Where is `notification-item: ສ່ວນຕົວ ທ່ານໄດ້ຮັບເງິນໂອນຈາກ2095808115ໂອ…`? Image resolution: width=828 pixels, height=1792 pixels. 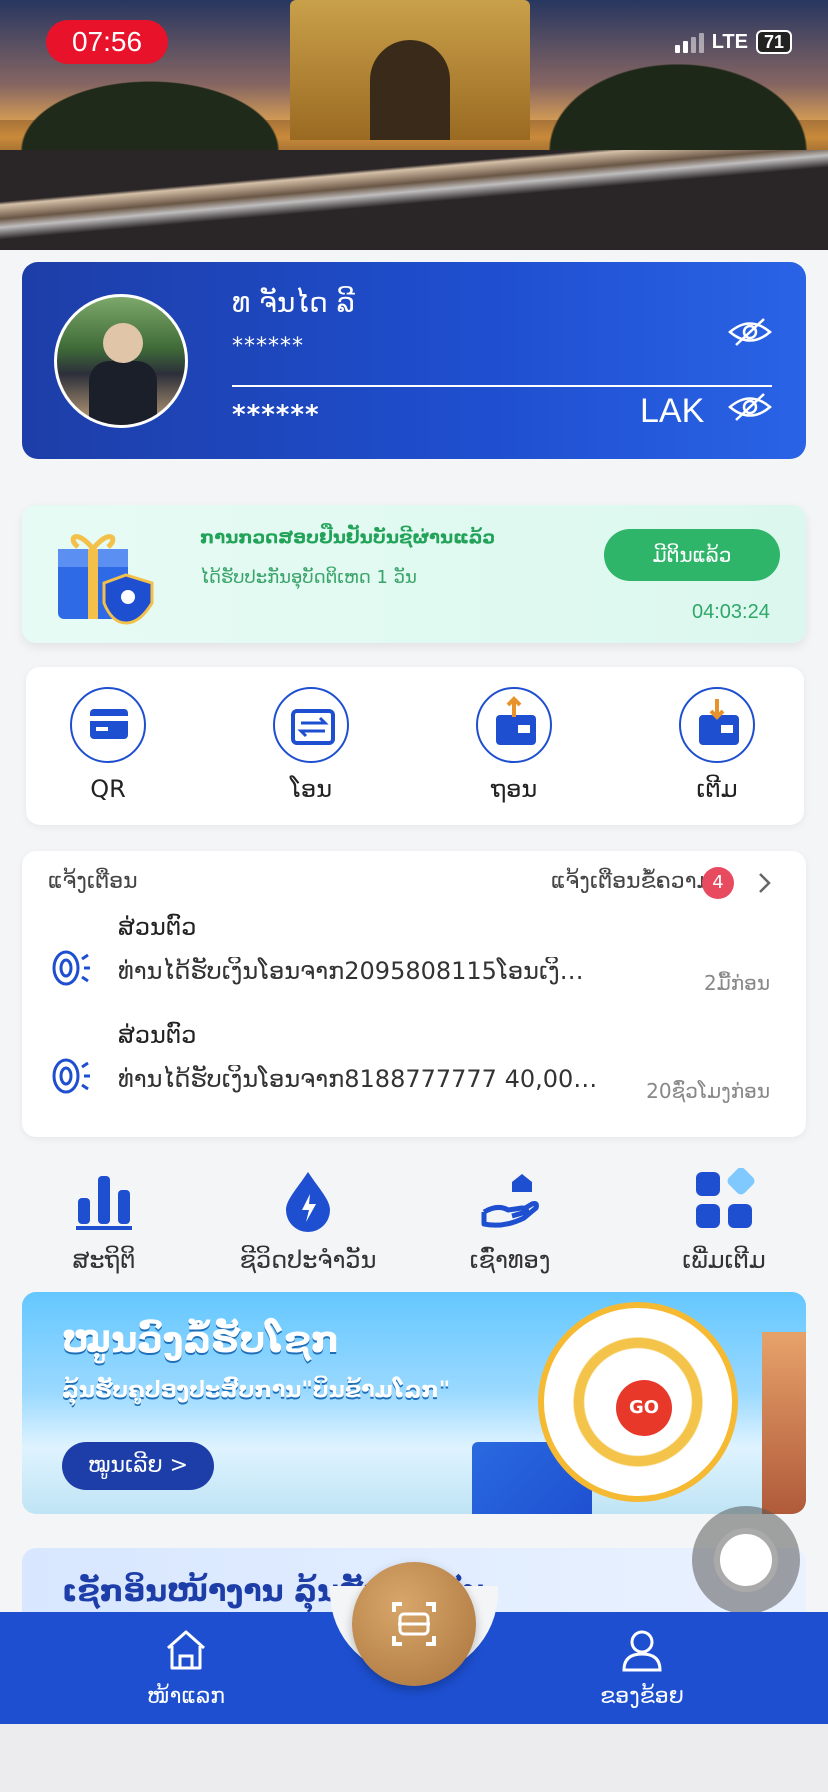
notification-item: ສ່ວນຕົວ ທ່ານໄດ້ຮັບເງິນໂອນຈາກ2095808115ໂອ… is located at coordinates (414, 963).